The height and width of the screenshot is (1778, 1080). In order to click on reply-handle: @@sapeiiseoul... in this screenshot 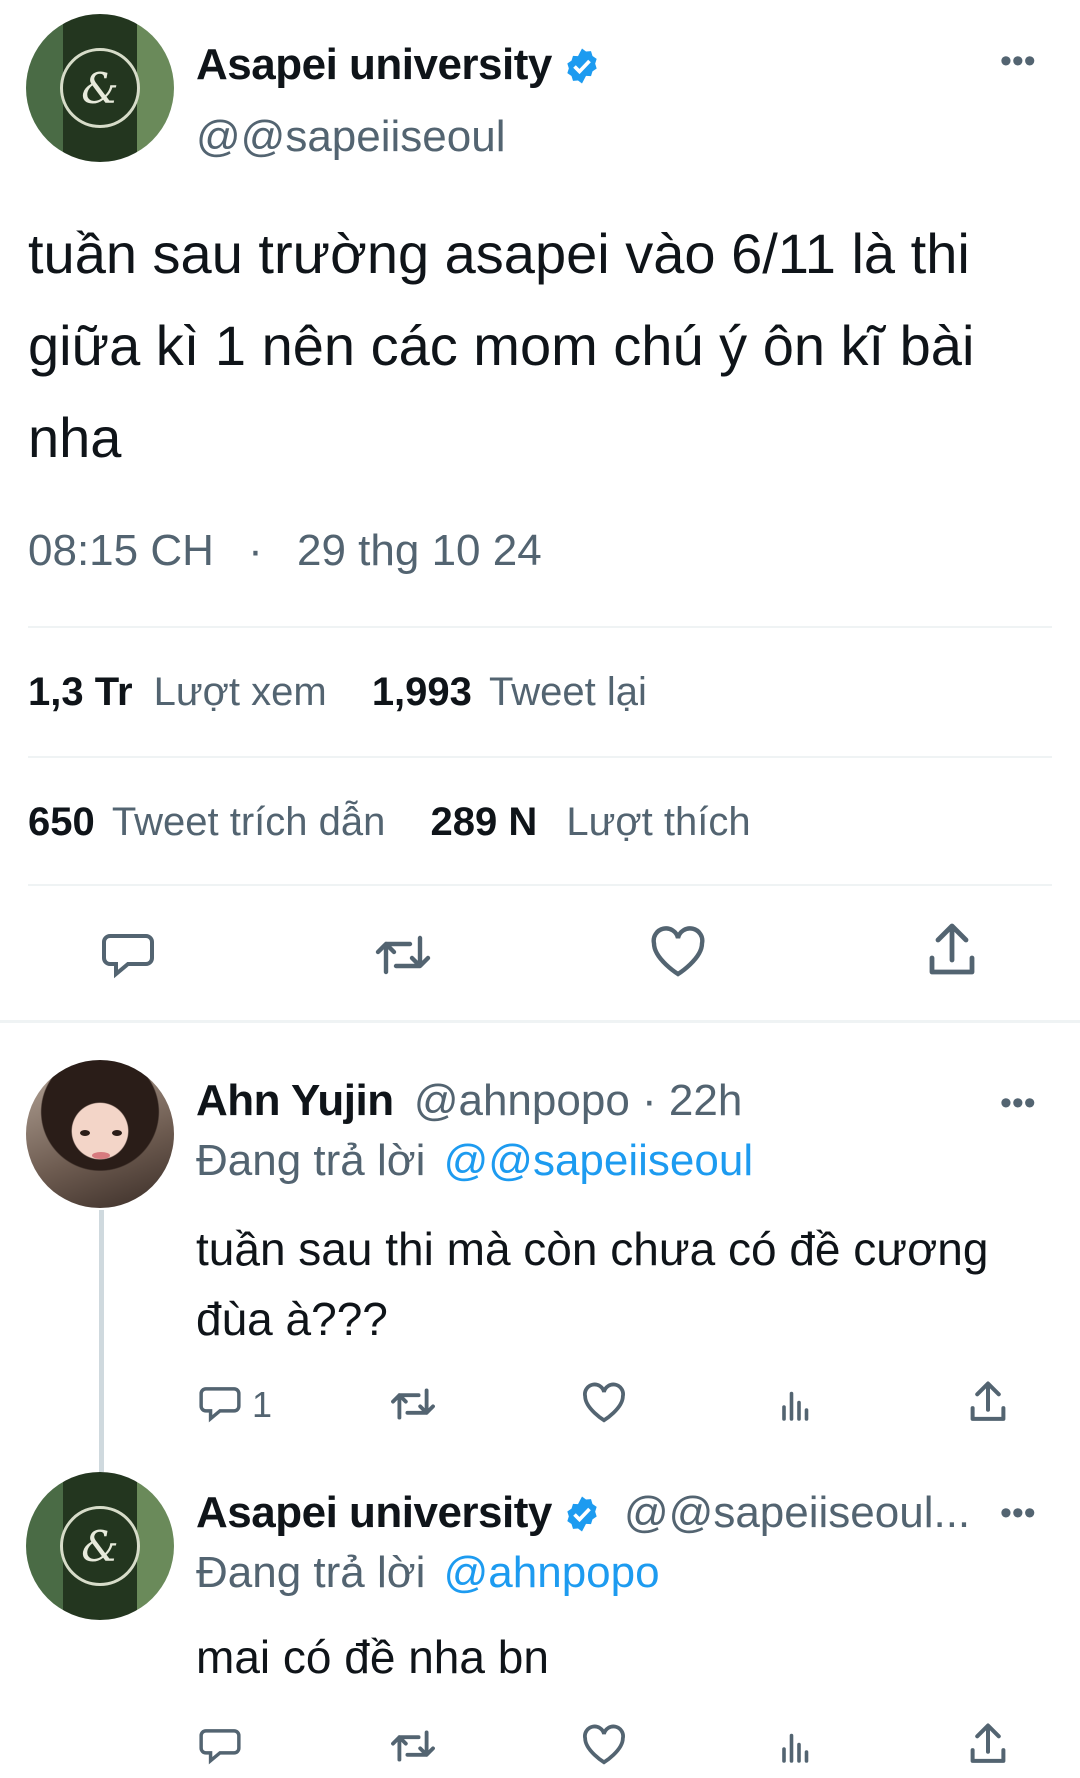, I will do `click(797, 1513)`.